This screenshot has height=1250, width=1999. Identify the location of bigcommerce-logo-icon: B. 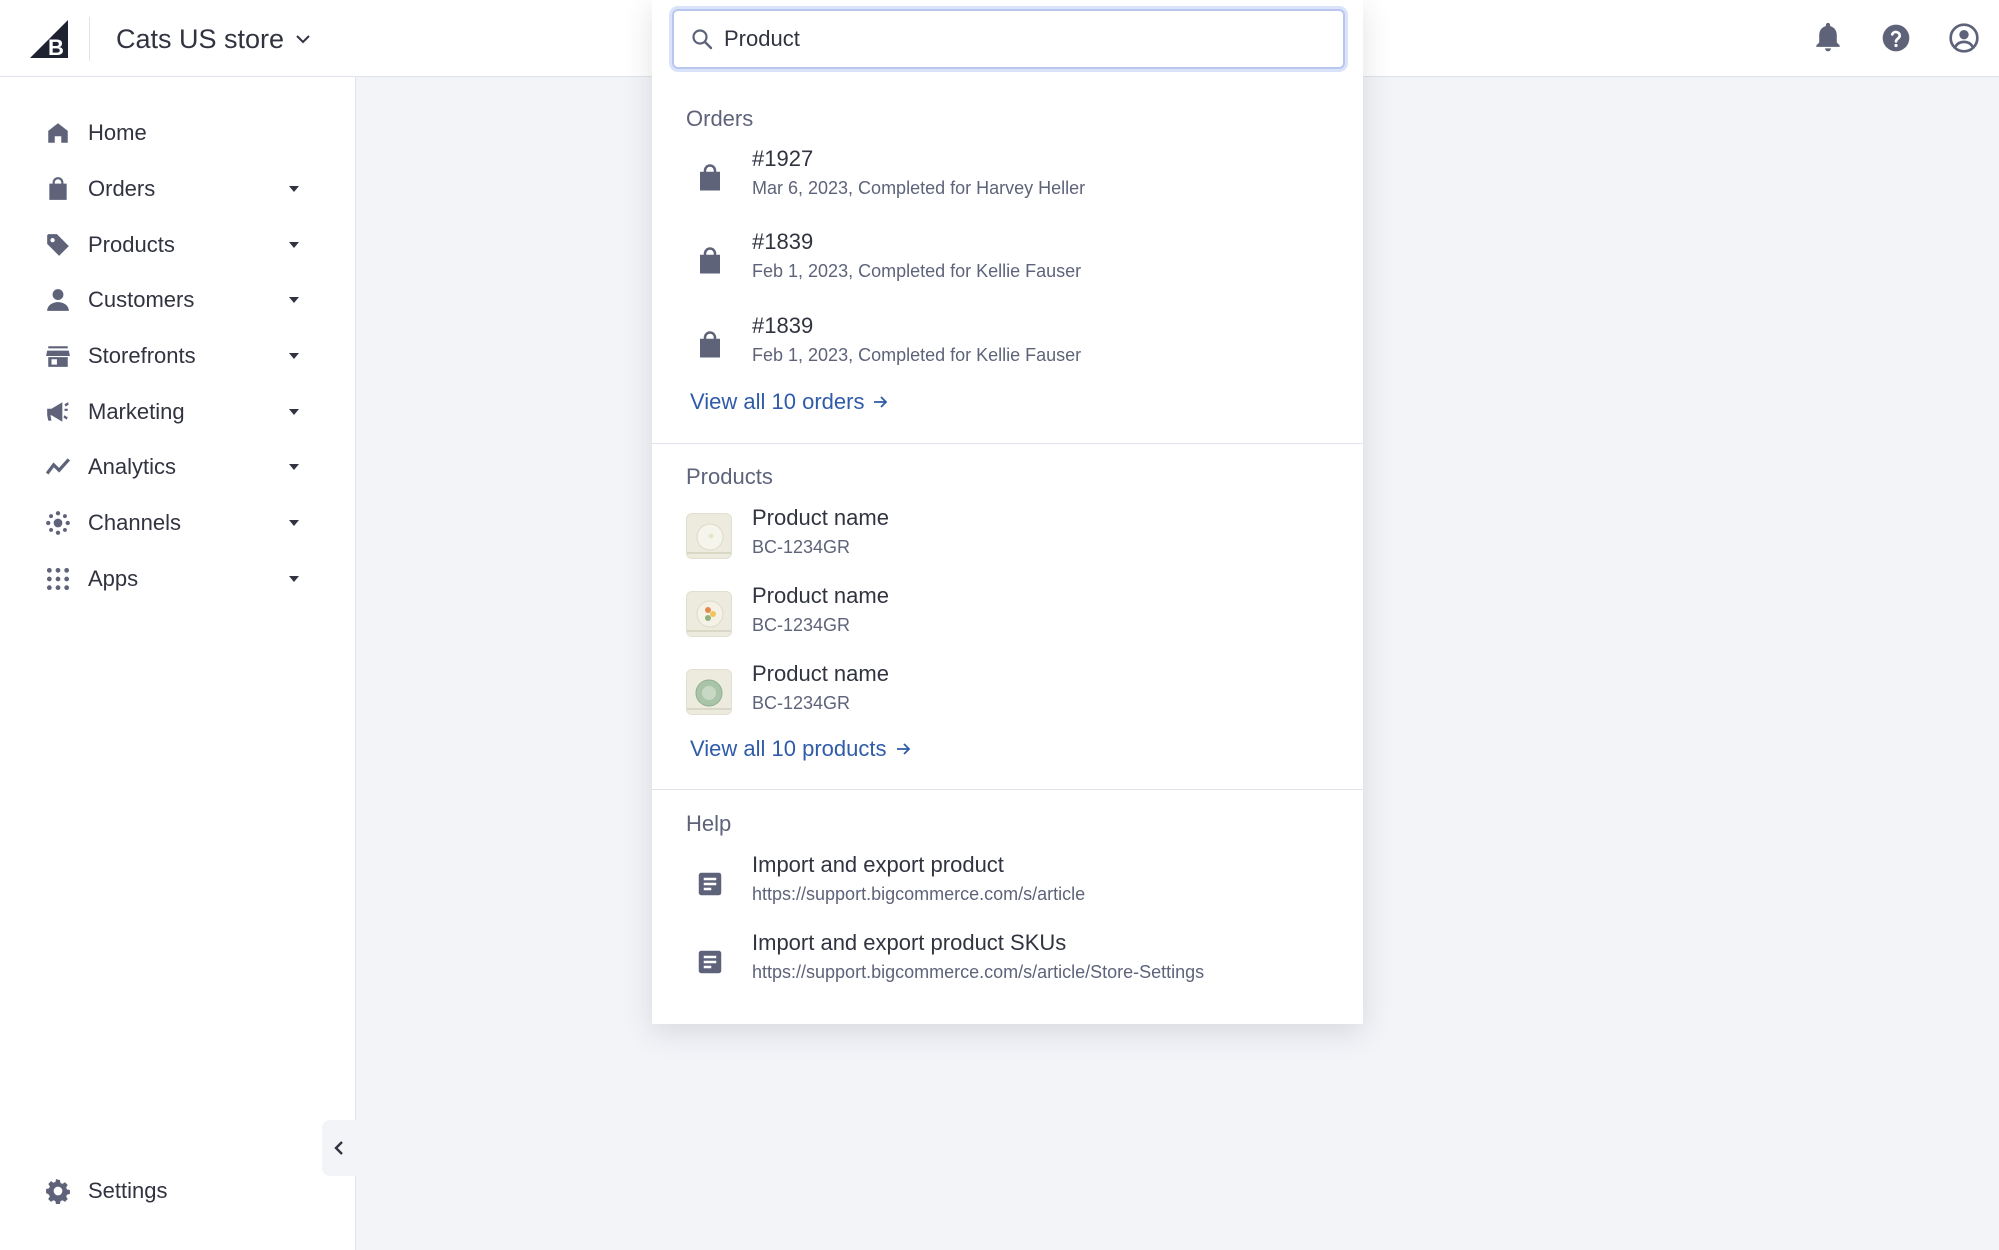
(48, 40).